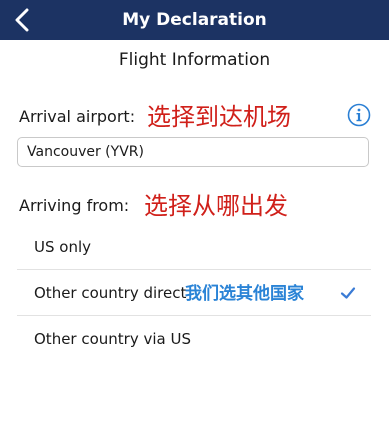  I want to click on arrival-airport-label: Arrival airport:, so click(77, 116).